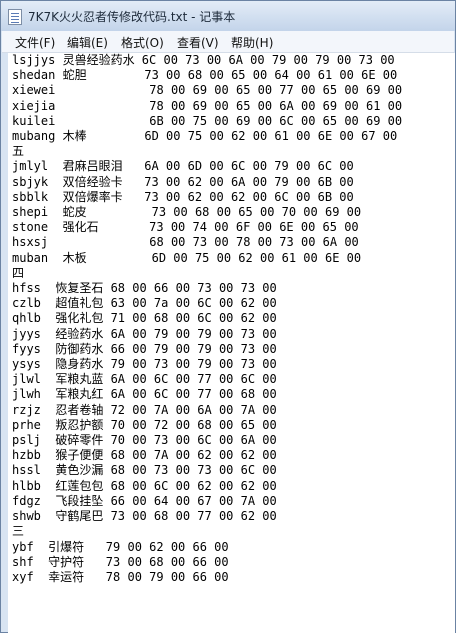 This screenshot has height=633, width=456. I want to click on text-line: shf 守护符 73 00 68 00 66 00, so click(120, 561).